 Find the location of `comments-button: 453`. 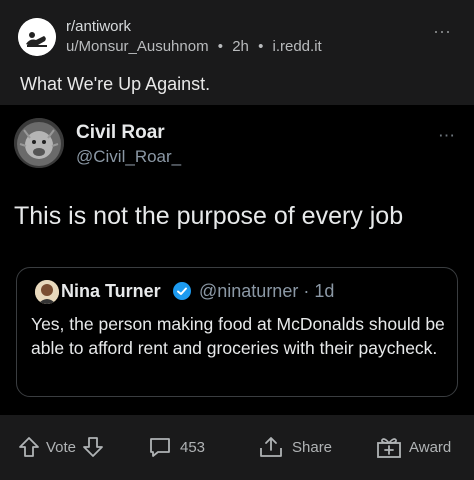

comments-button: 453 is located at coordinates (176, 447).